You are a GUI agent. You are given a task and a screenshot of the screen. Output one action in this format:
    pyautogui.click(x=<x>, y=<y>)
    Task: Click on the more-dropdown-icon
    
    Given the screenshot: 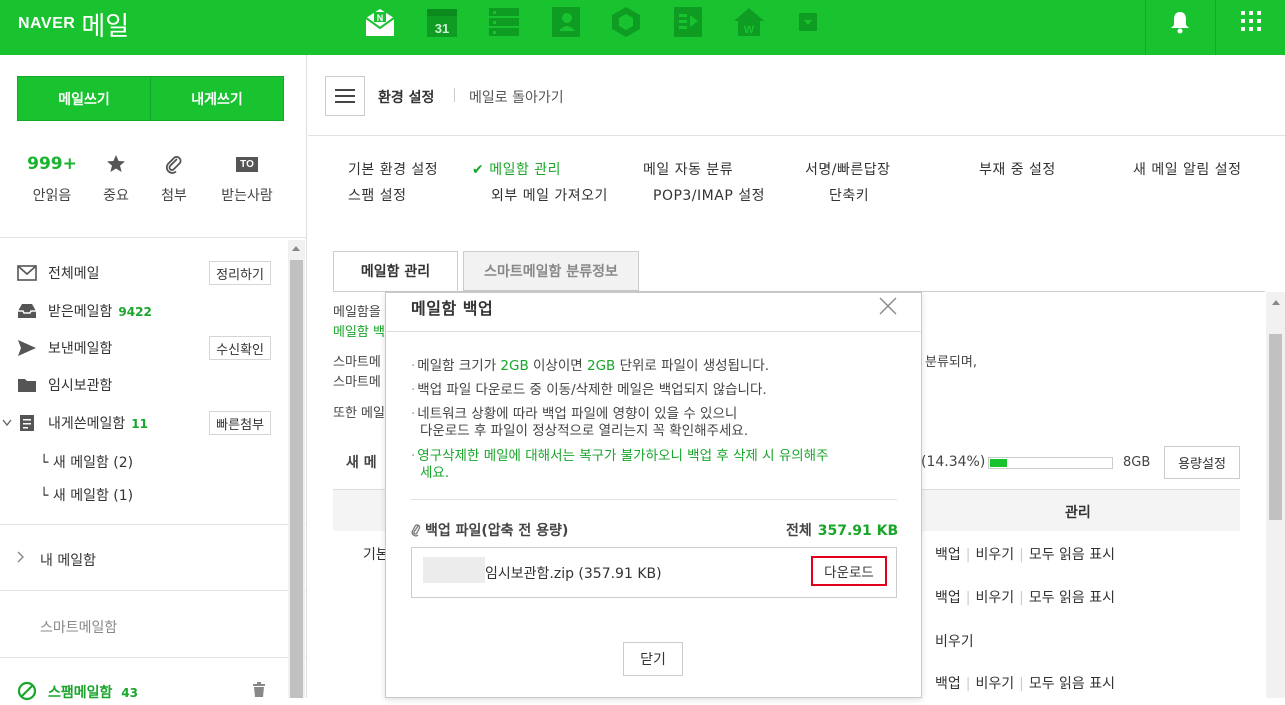 What is the action you would take?
    pyautogui.click(x=808, y=22)
    